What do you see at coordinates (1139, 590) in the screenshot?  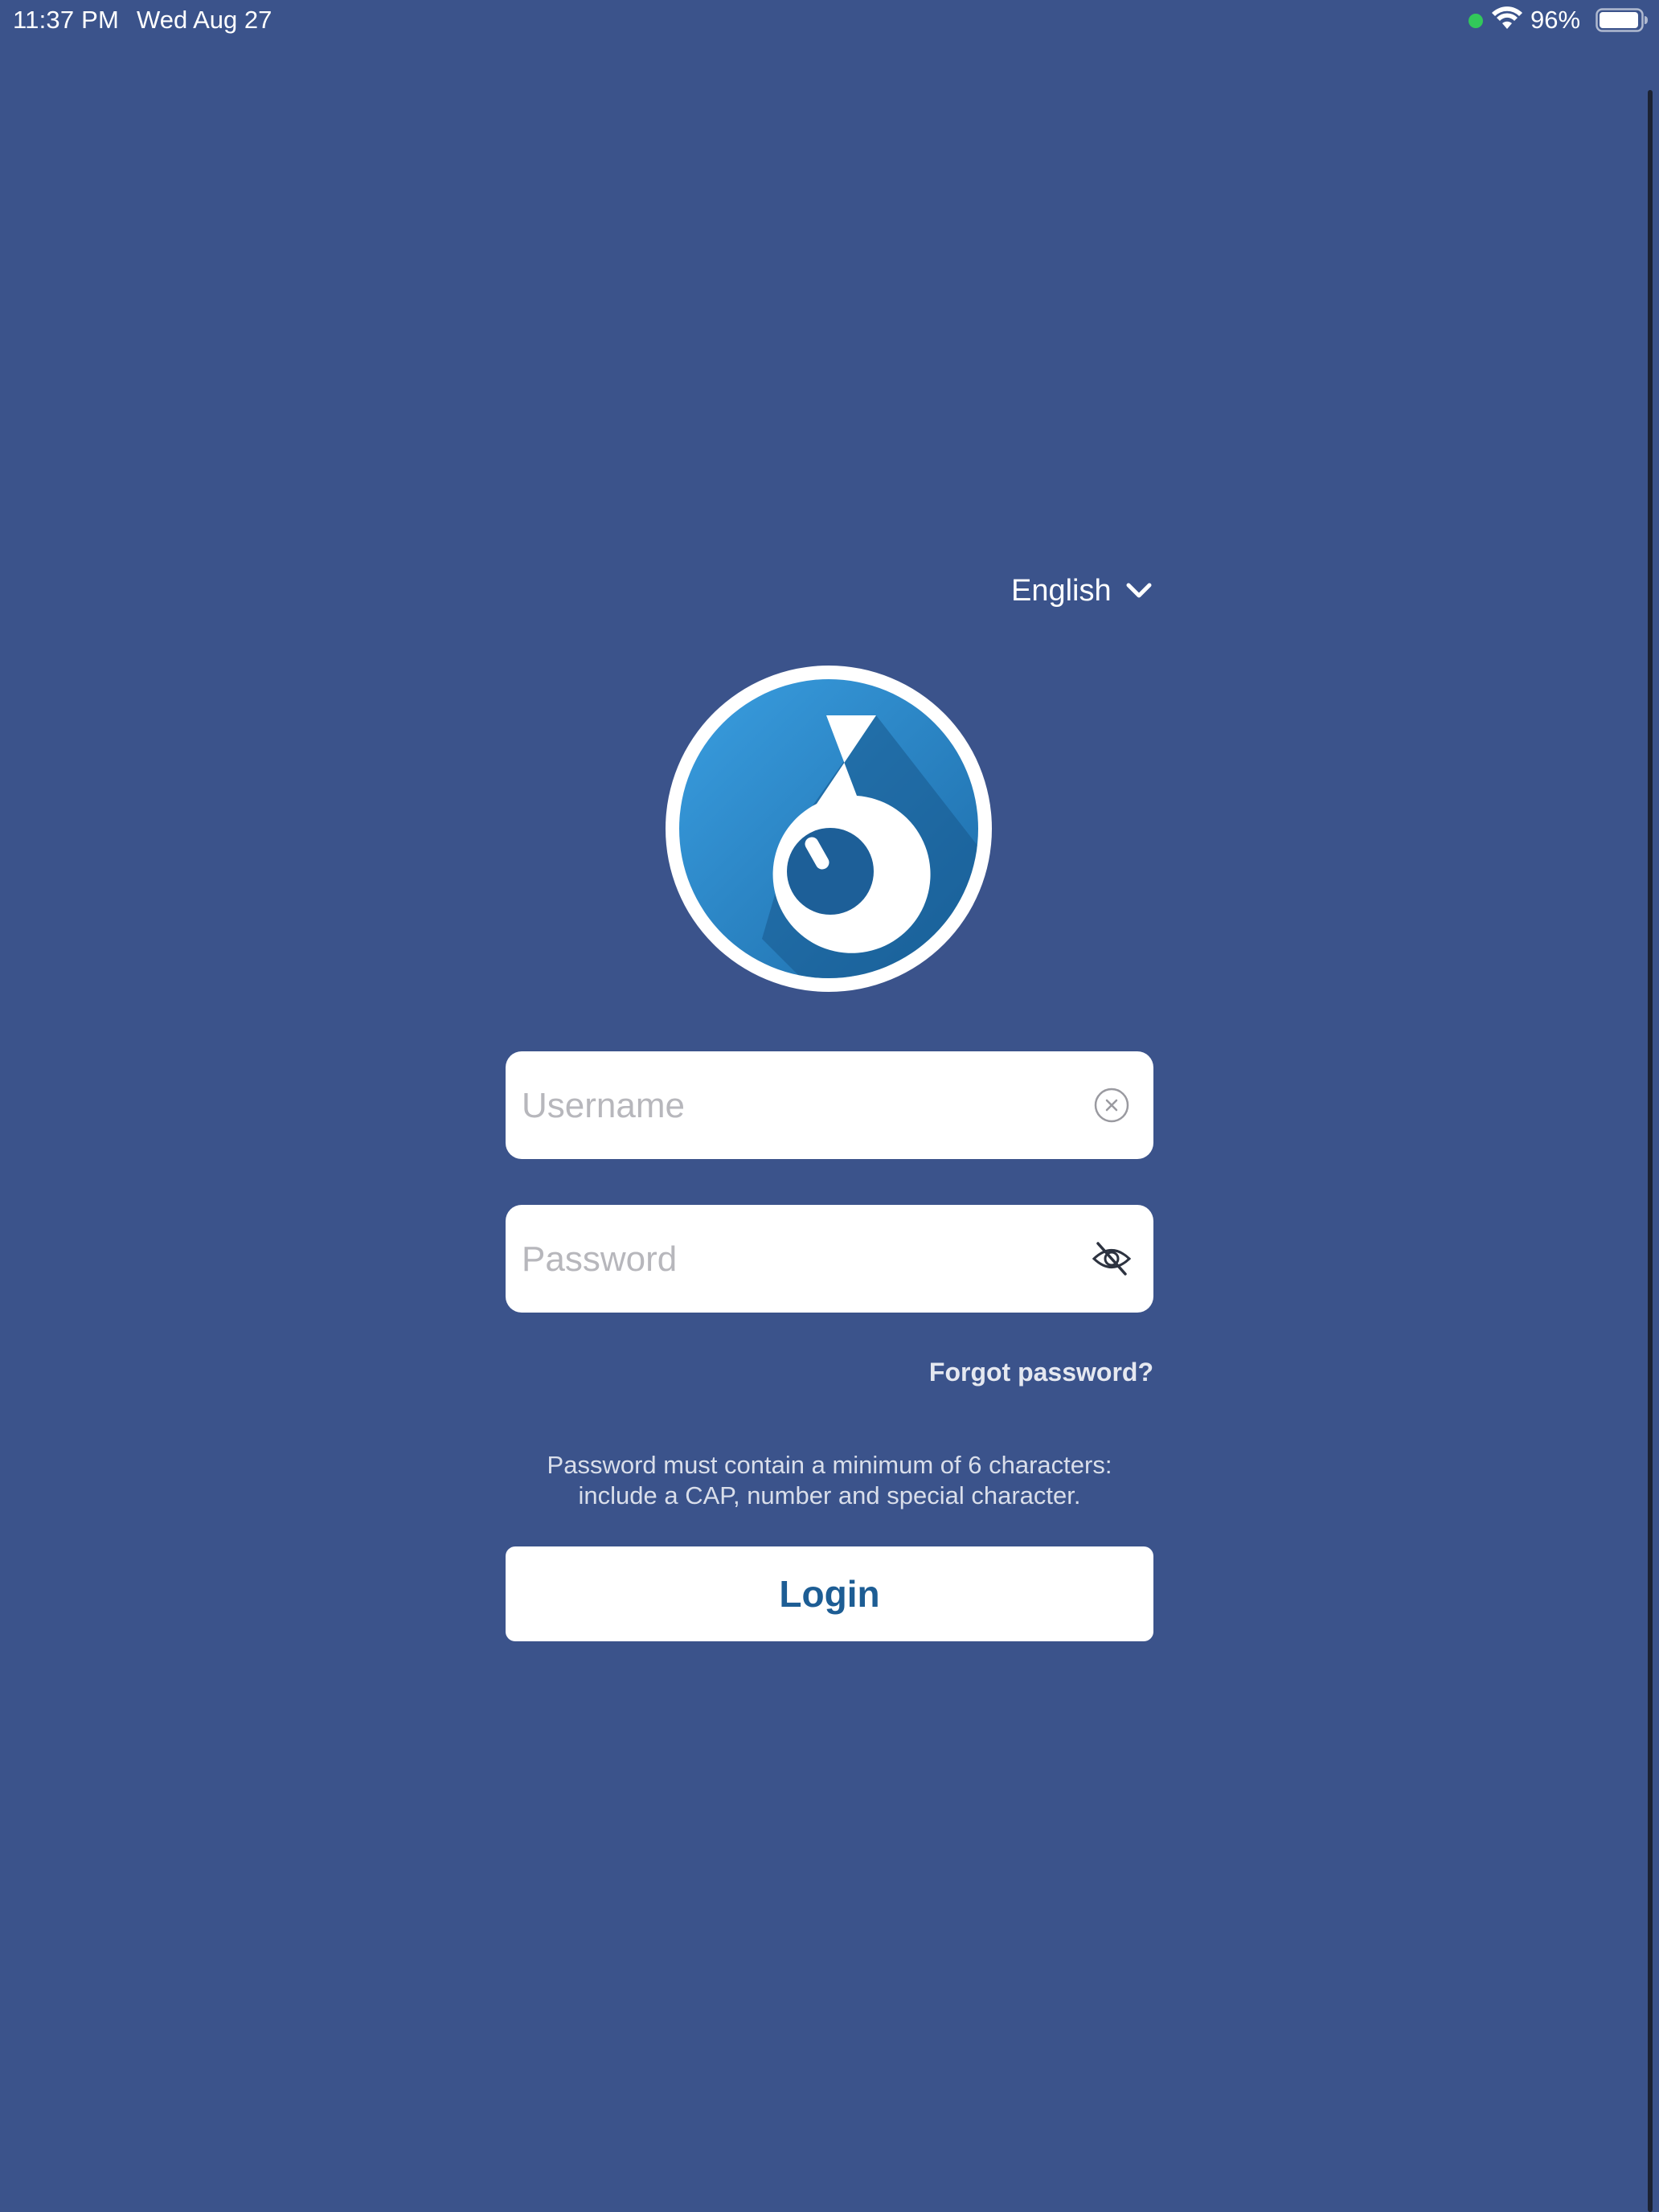 I see `chevron-down-icon` at bounding box center [1139, 590].